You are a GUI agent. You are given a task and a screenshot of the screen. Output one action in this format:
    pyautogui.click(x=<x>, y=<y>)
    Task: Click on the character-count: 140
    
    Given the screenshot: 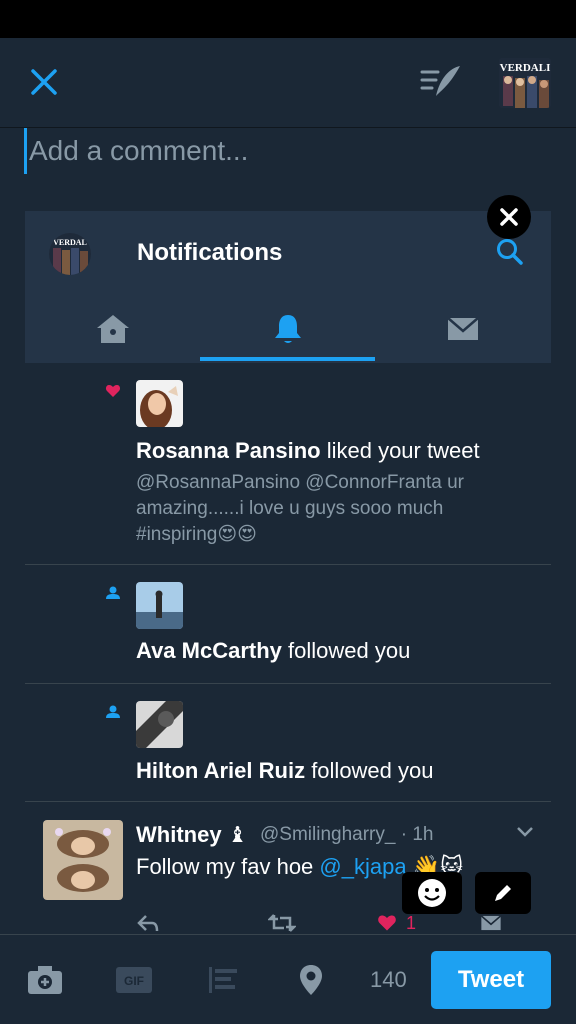 What is the action you would take?
    pyautogui.click(x=388, y=979)
    